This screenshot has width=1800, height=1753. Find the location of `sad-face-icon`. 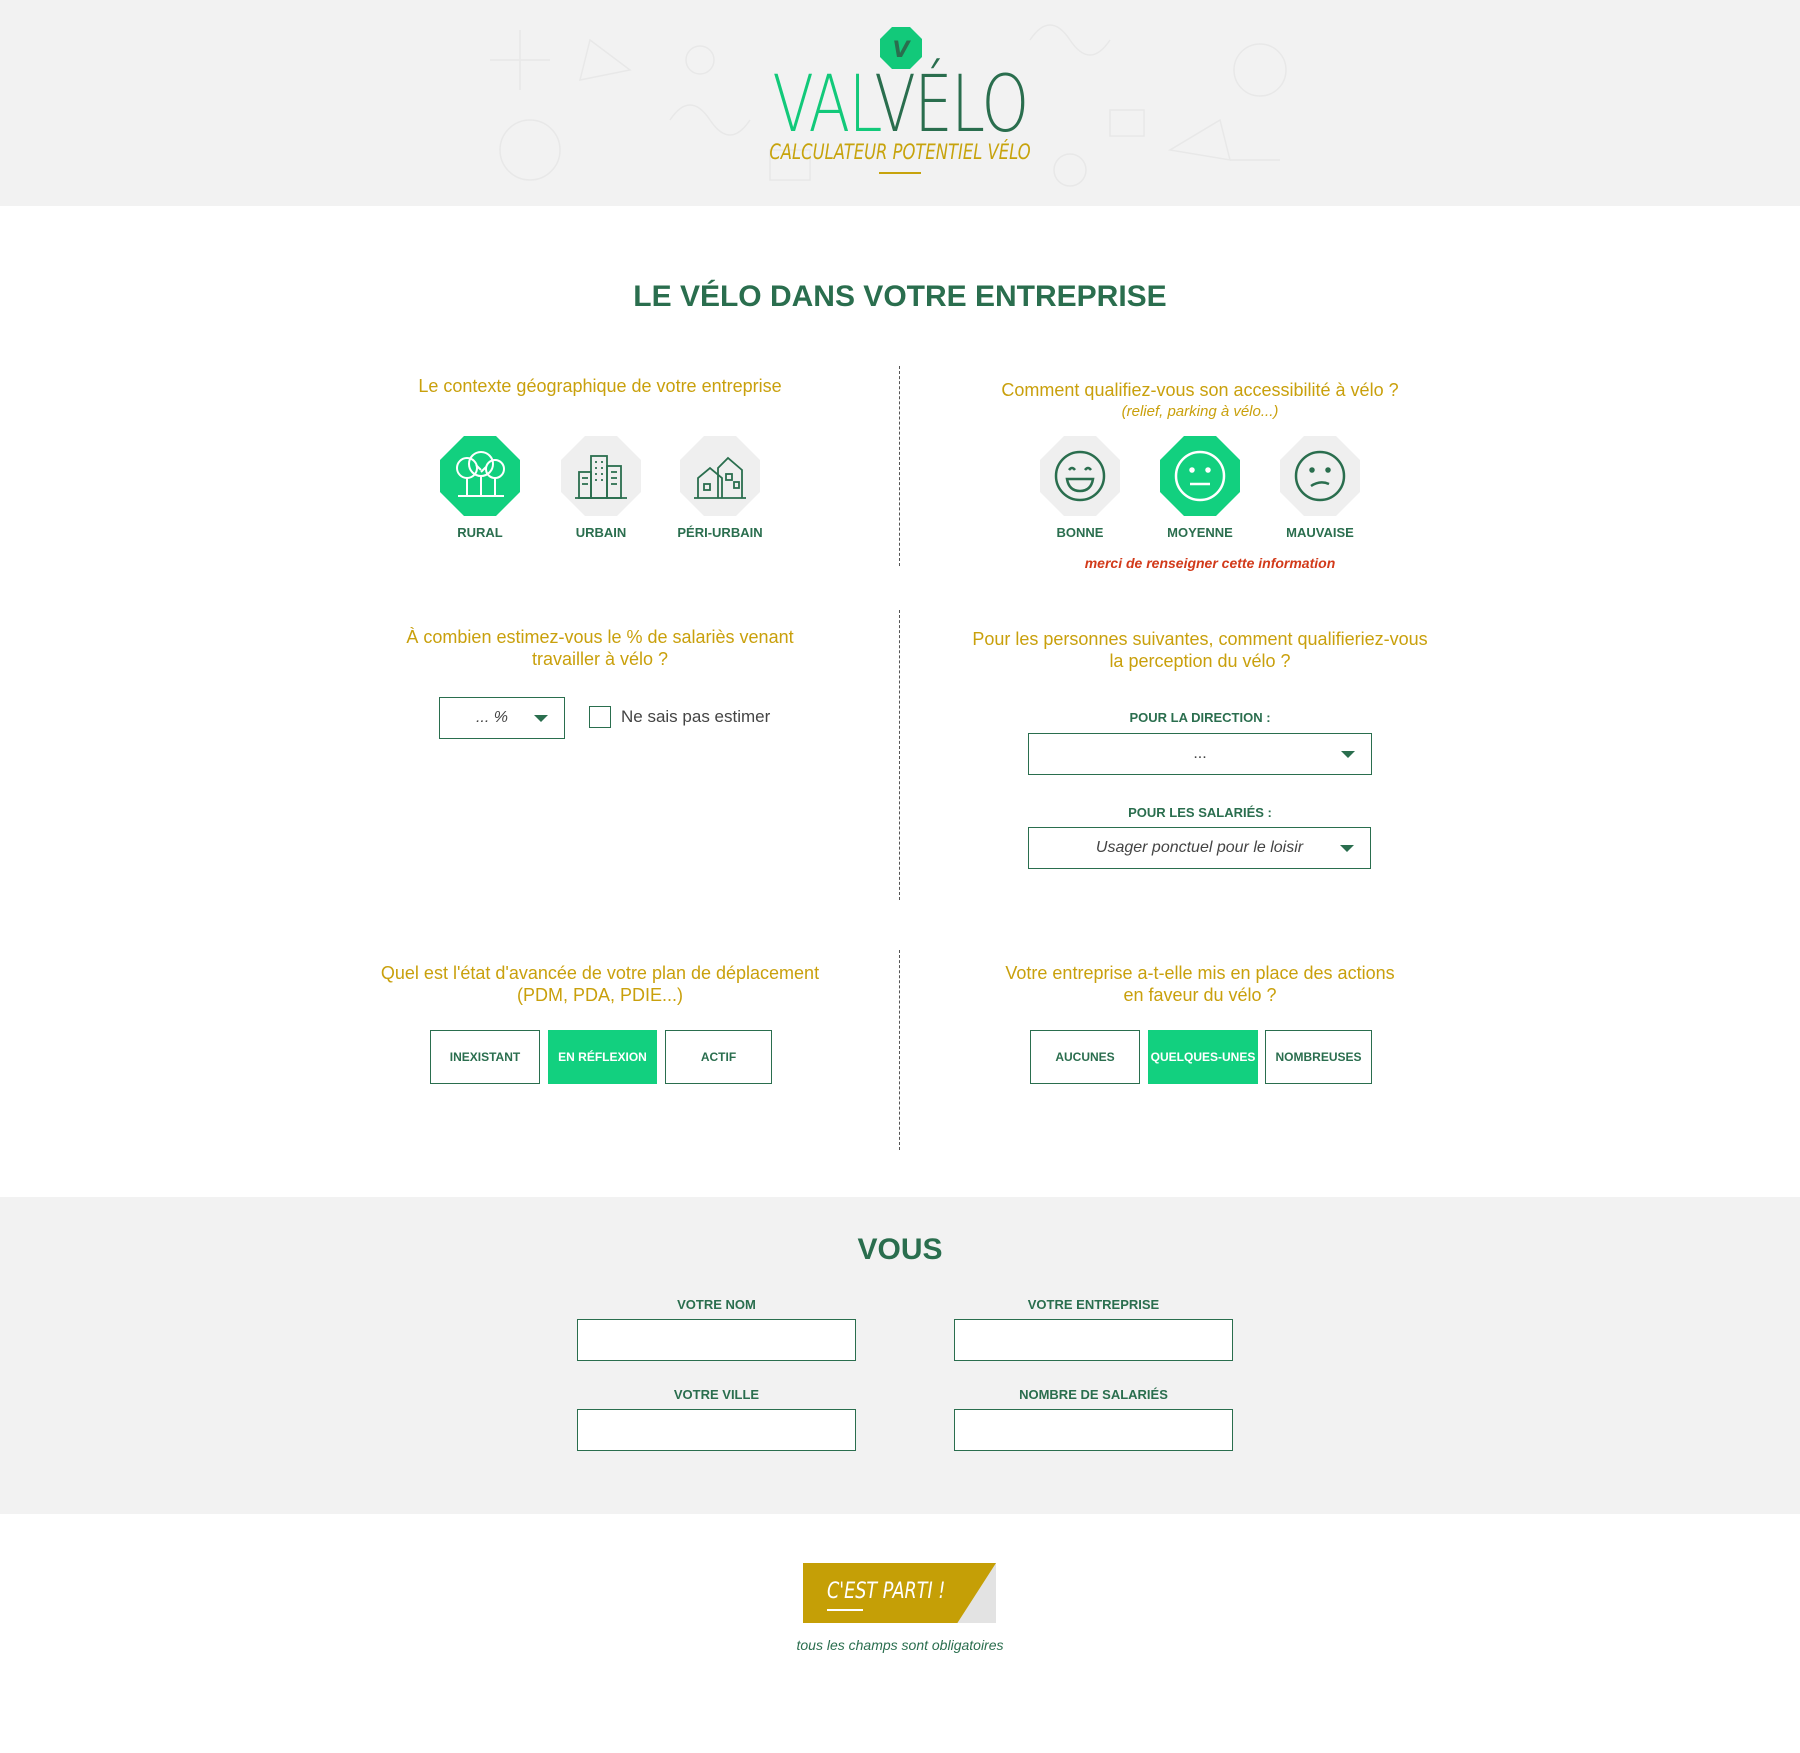

sad-face-icon is located at coordinates (1320, 476).